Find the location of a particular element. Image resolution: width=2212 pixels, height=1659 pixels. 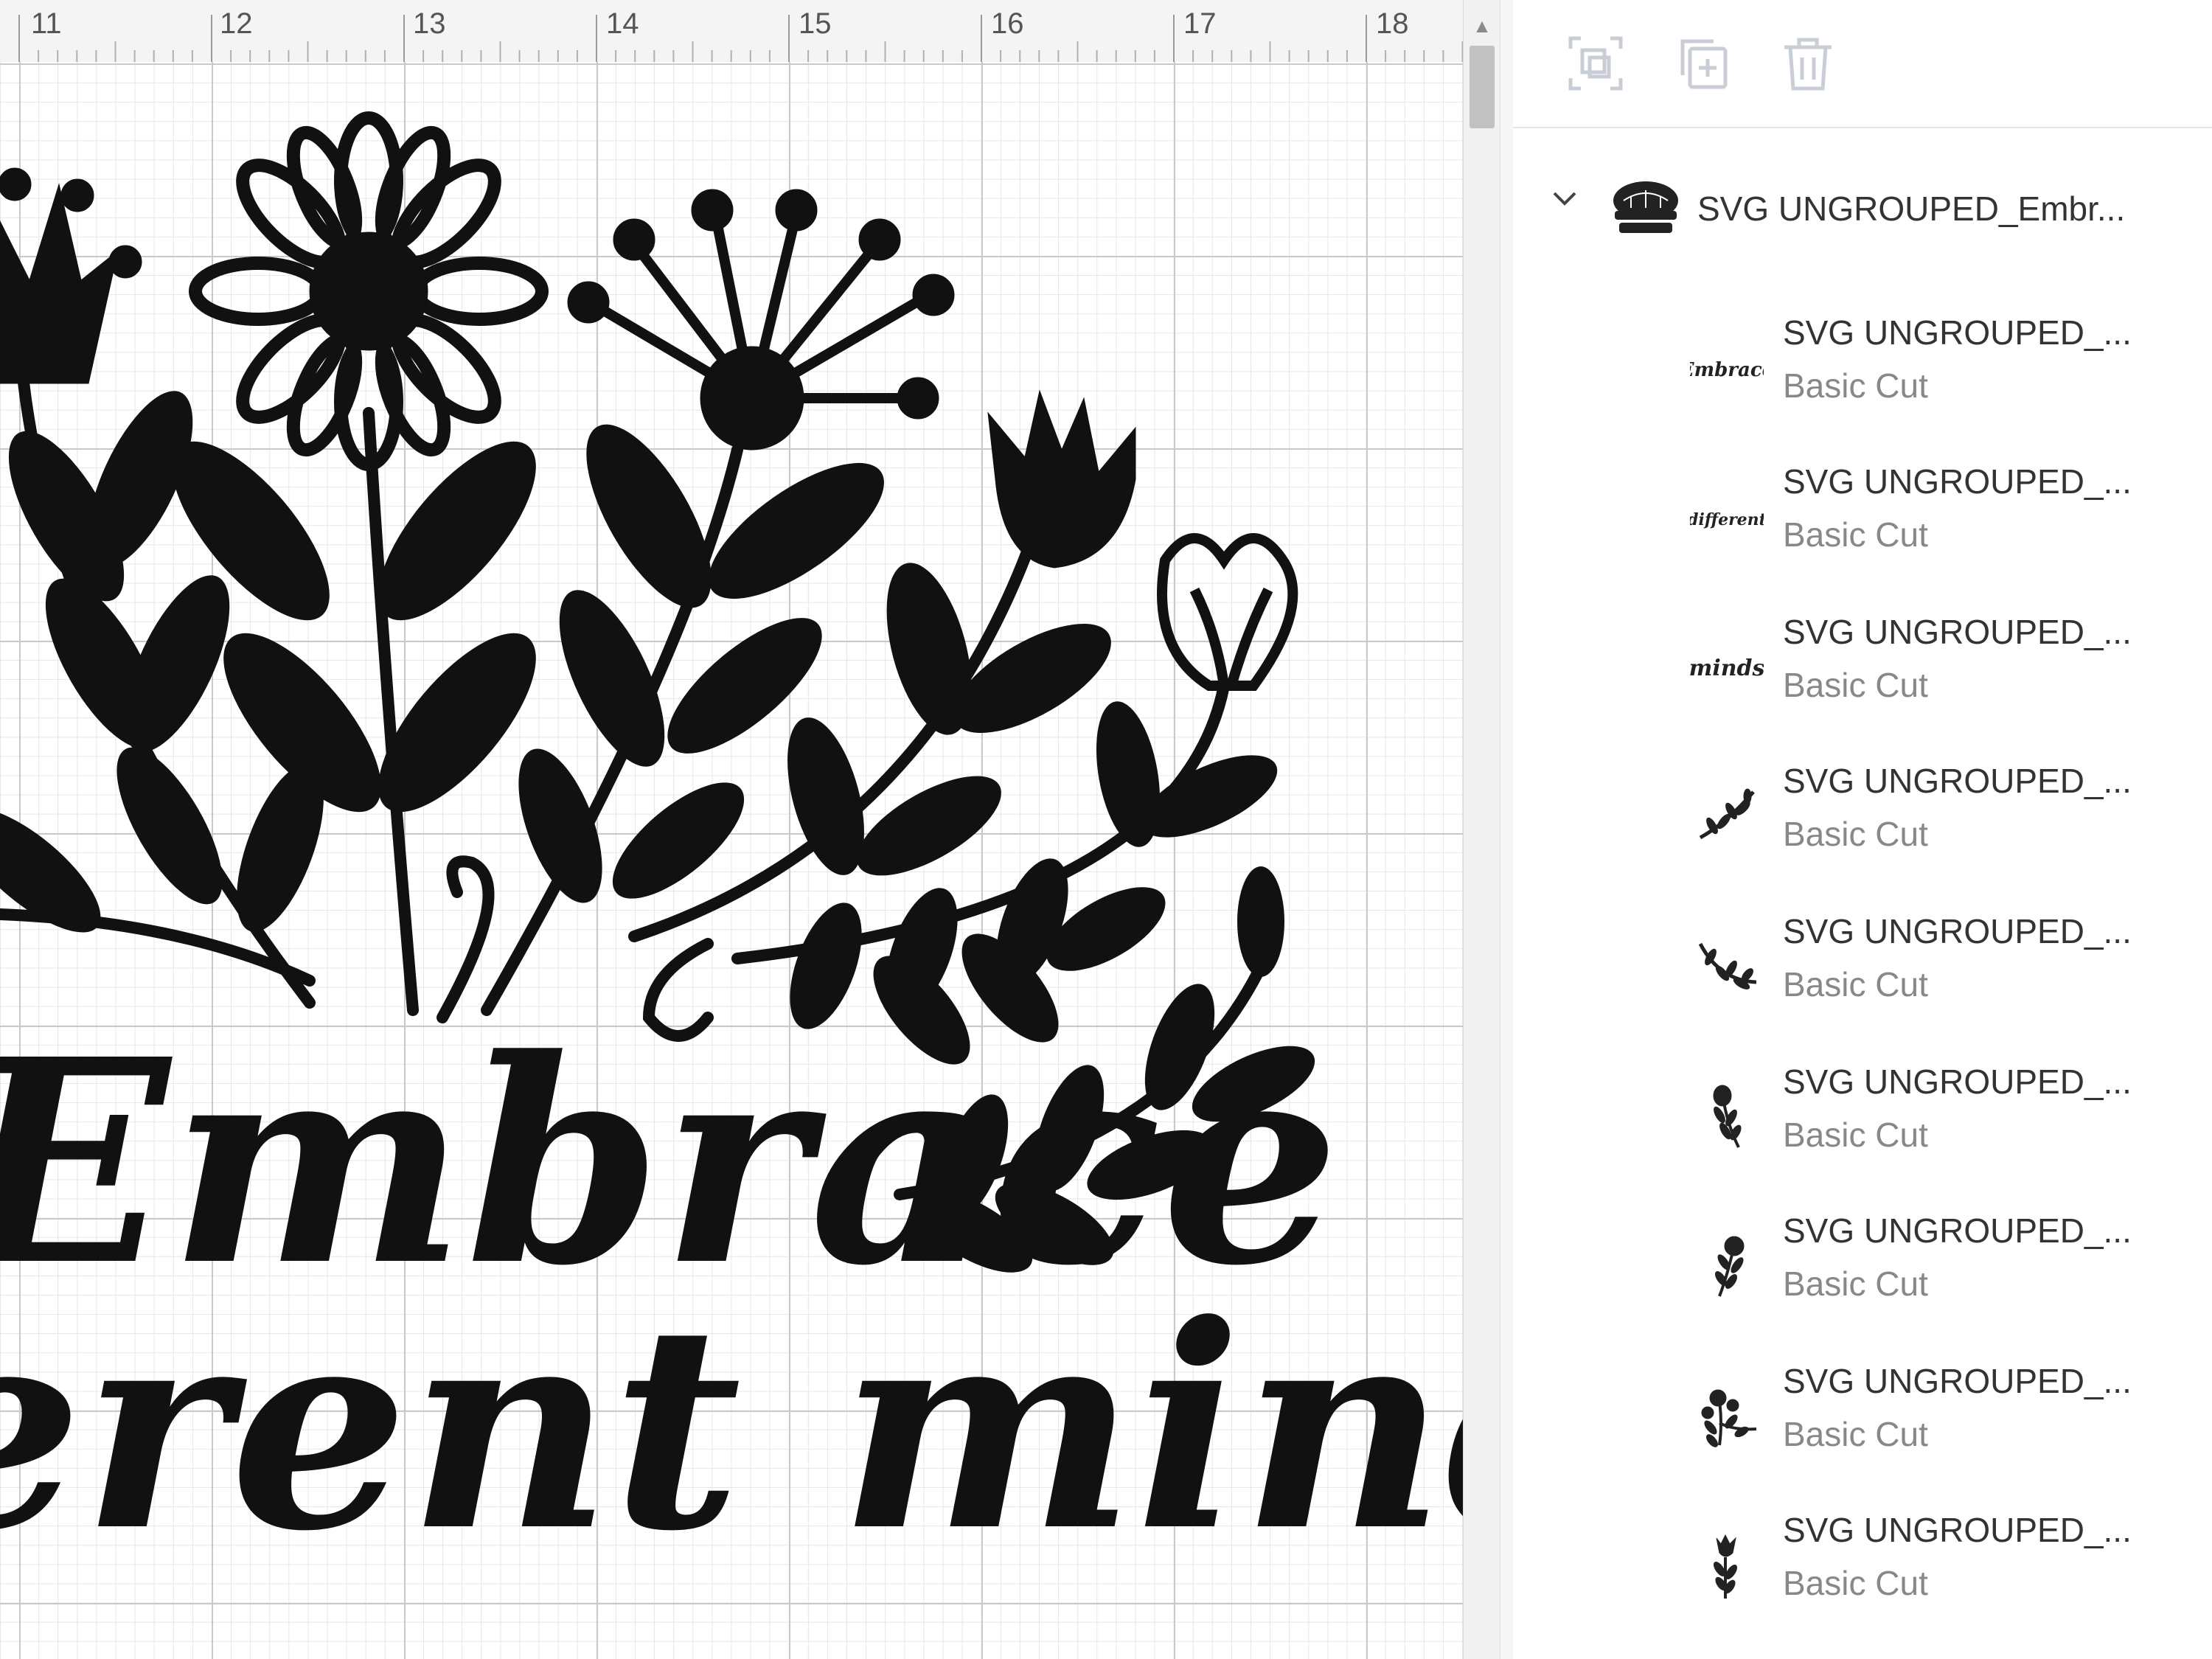

flower-cluster-icon is located at coordinates (1729, 1418).